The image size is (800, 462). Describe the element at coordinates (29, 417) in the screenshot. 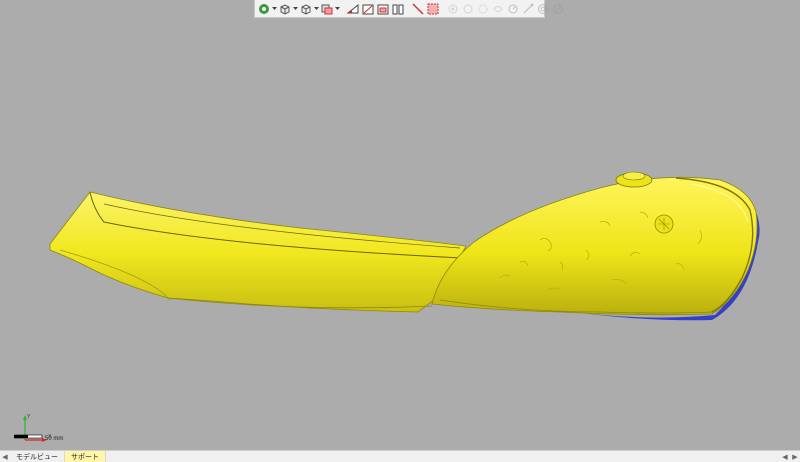

I see `svg-text: Y` at that location.